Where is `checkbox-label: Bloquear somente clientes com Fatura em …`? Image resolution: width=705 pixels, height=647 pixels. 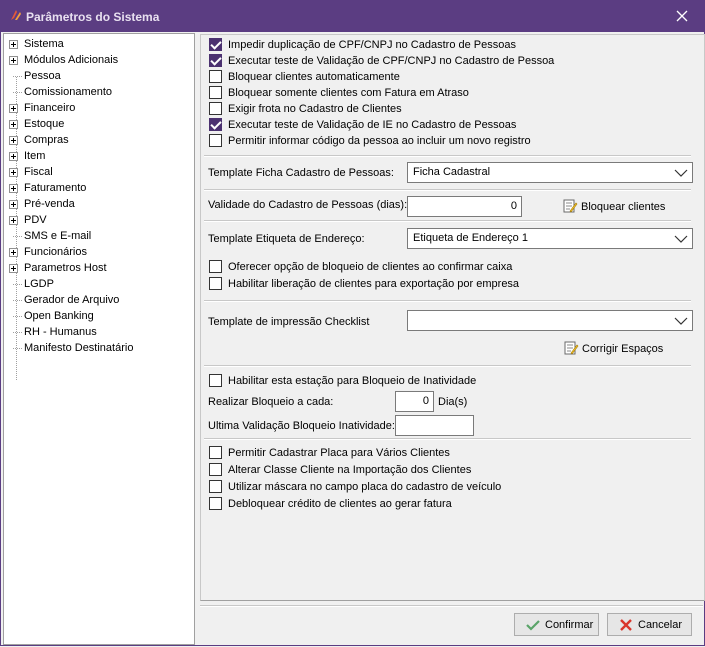
checkbox-label: Bloquear somente clientes com Fatura em … is located at coordinates (348, 93).